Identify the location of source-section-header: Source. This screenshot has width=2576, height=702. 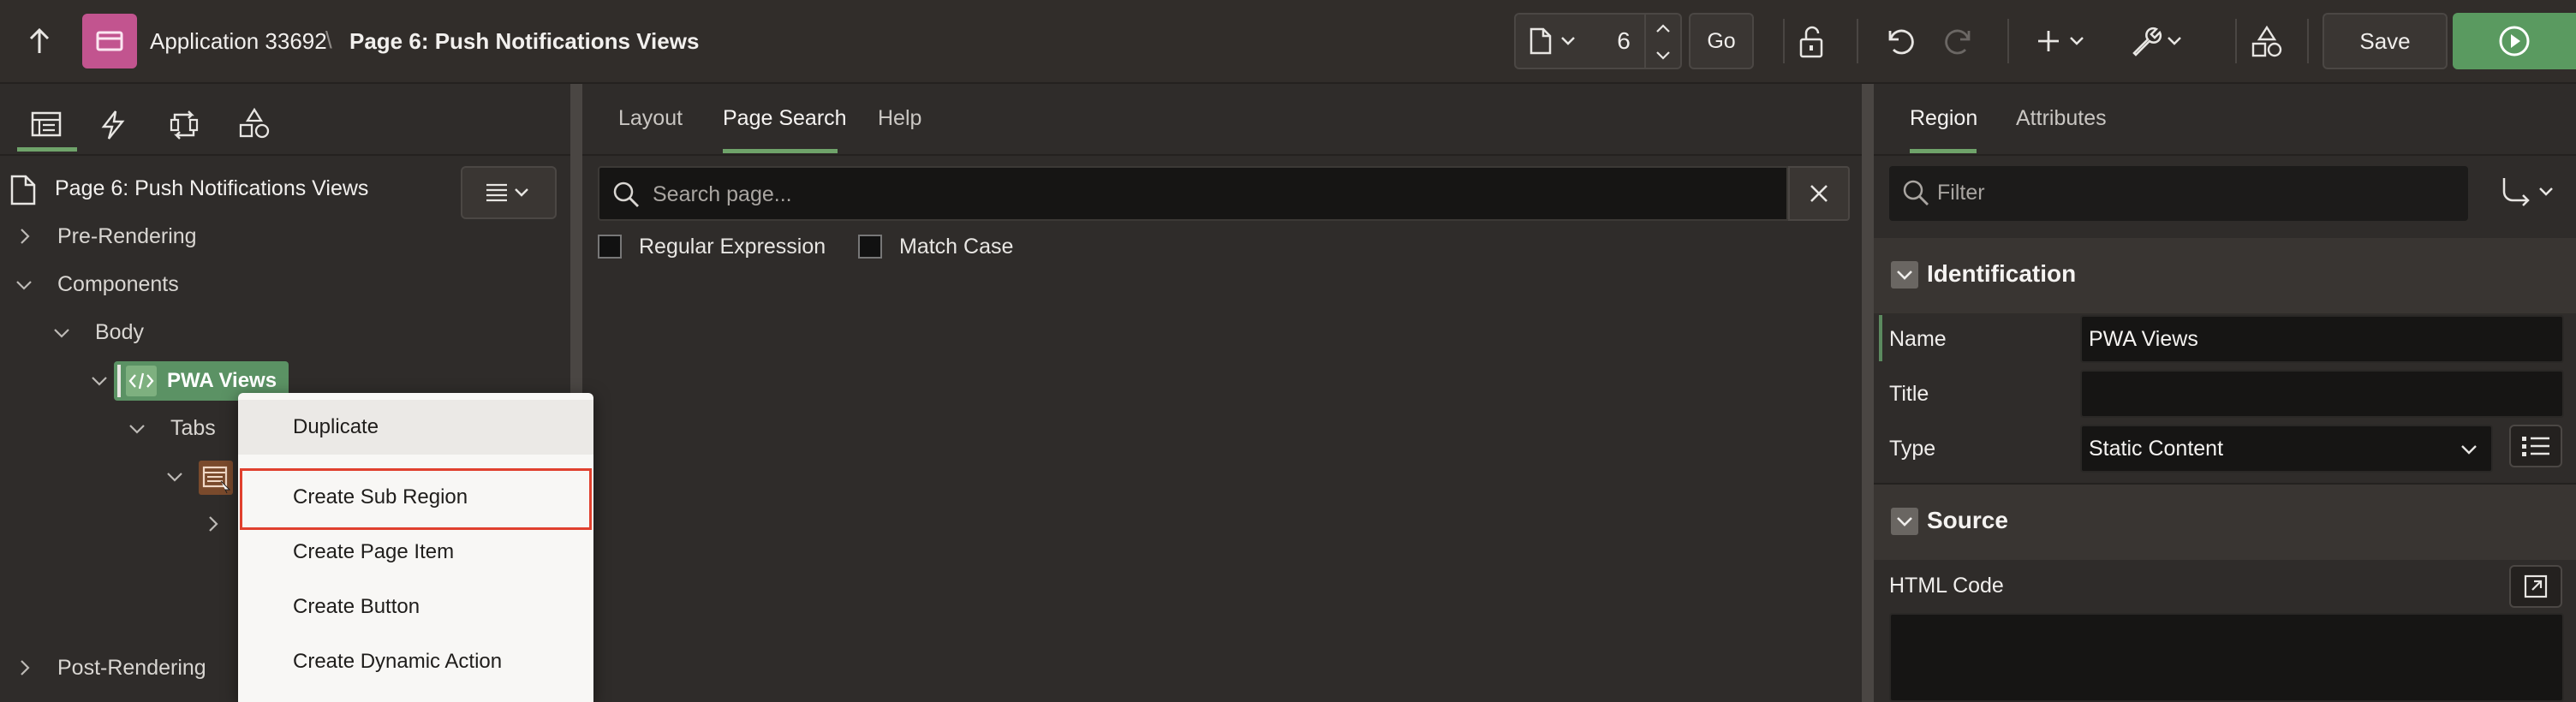
(2225, 522).